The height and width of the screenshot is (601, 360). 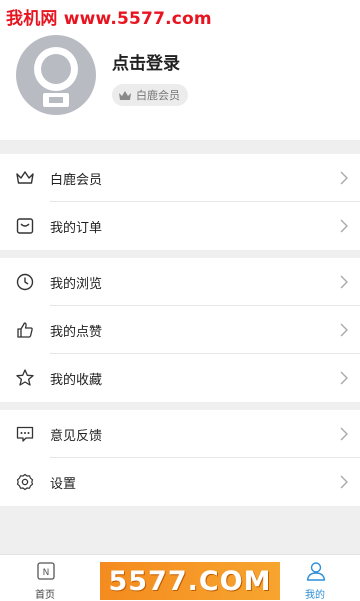 What do you see at coordinates (190, 581) in the screenshot?
I see `site-banner: 5577.COM` at bounding box center [190, 581].